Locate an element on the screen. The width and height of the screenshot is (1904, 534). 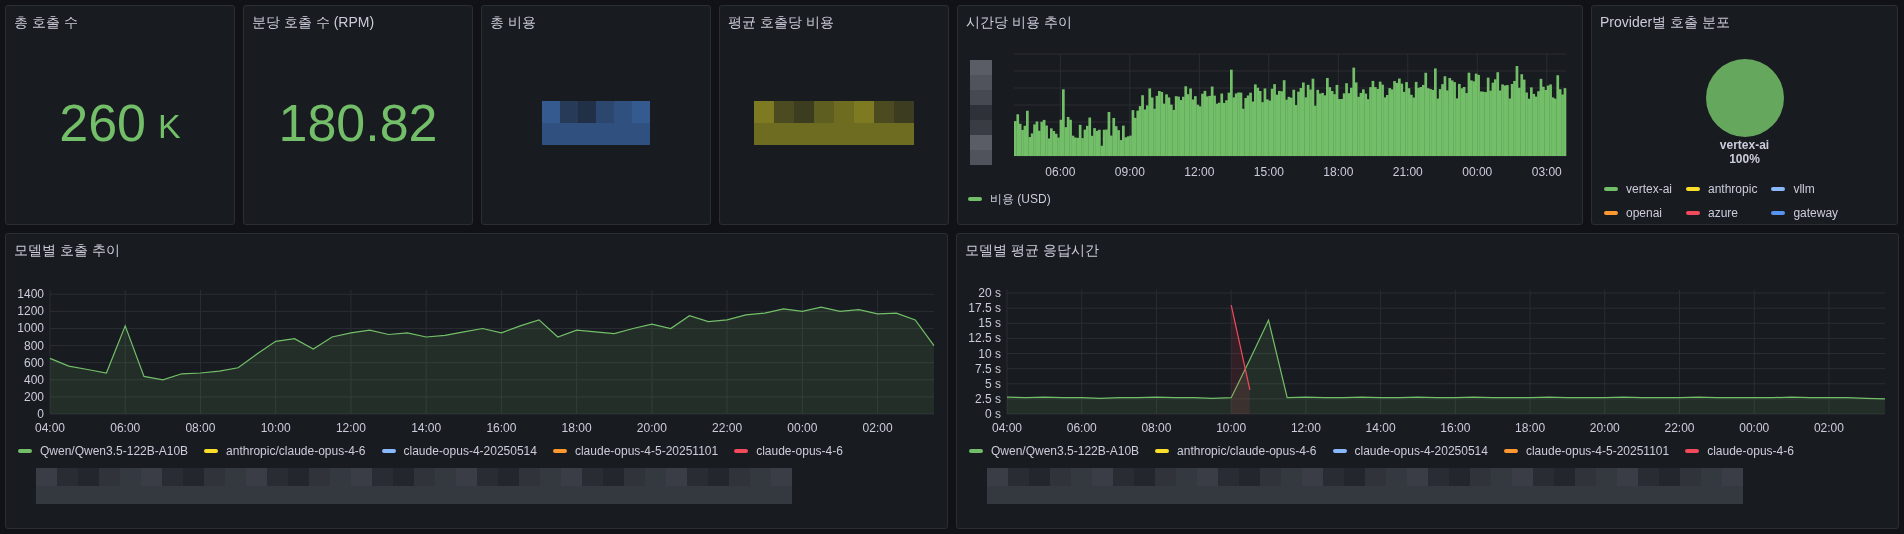
y-tick-label: 800 is located at coordinates (33, 345).